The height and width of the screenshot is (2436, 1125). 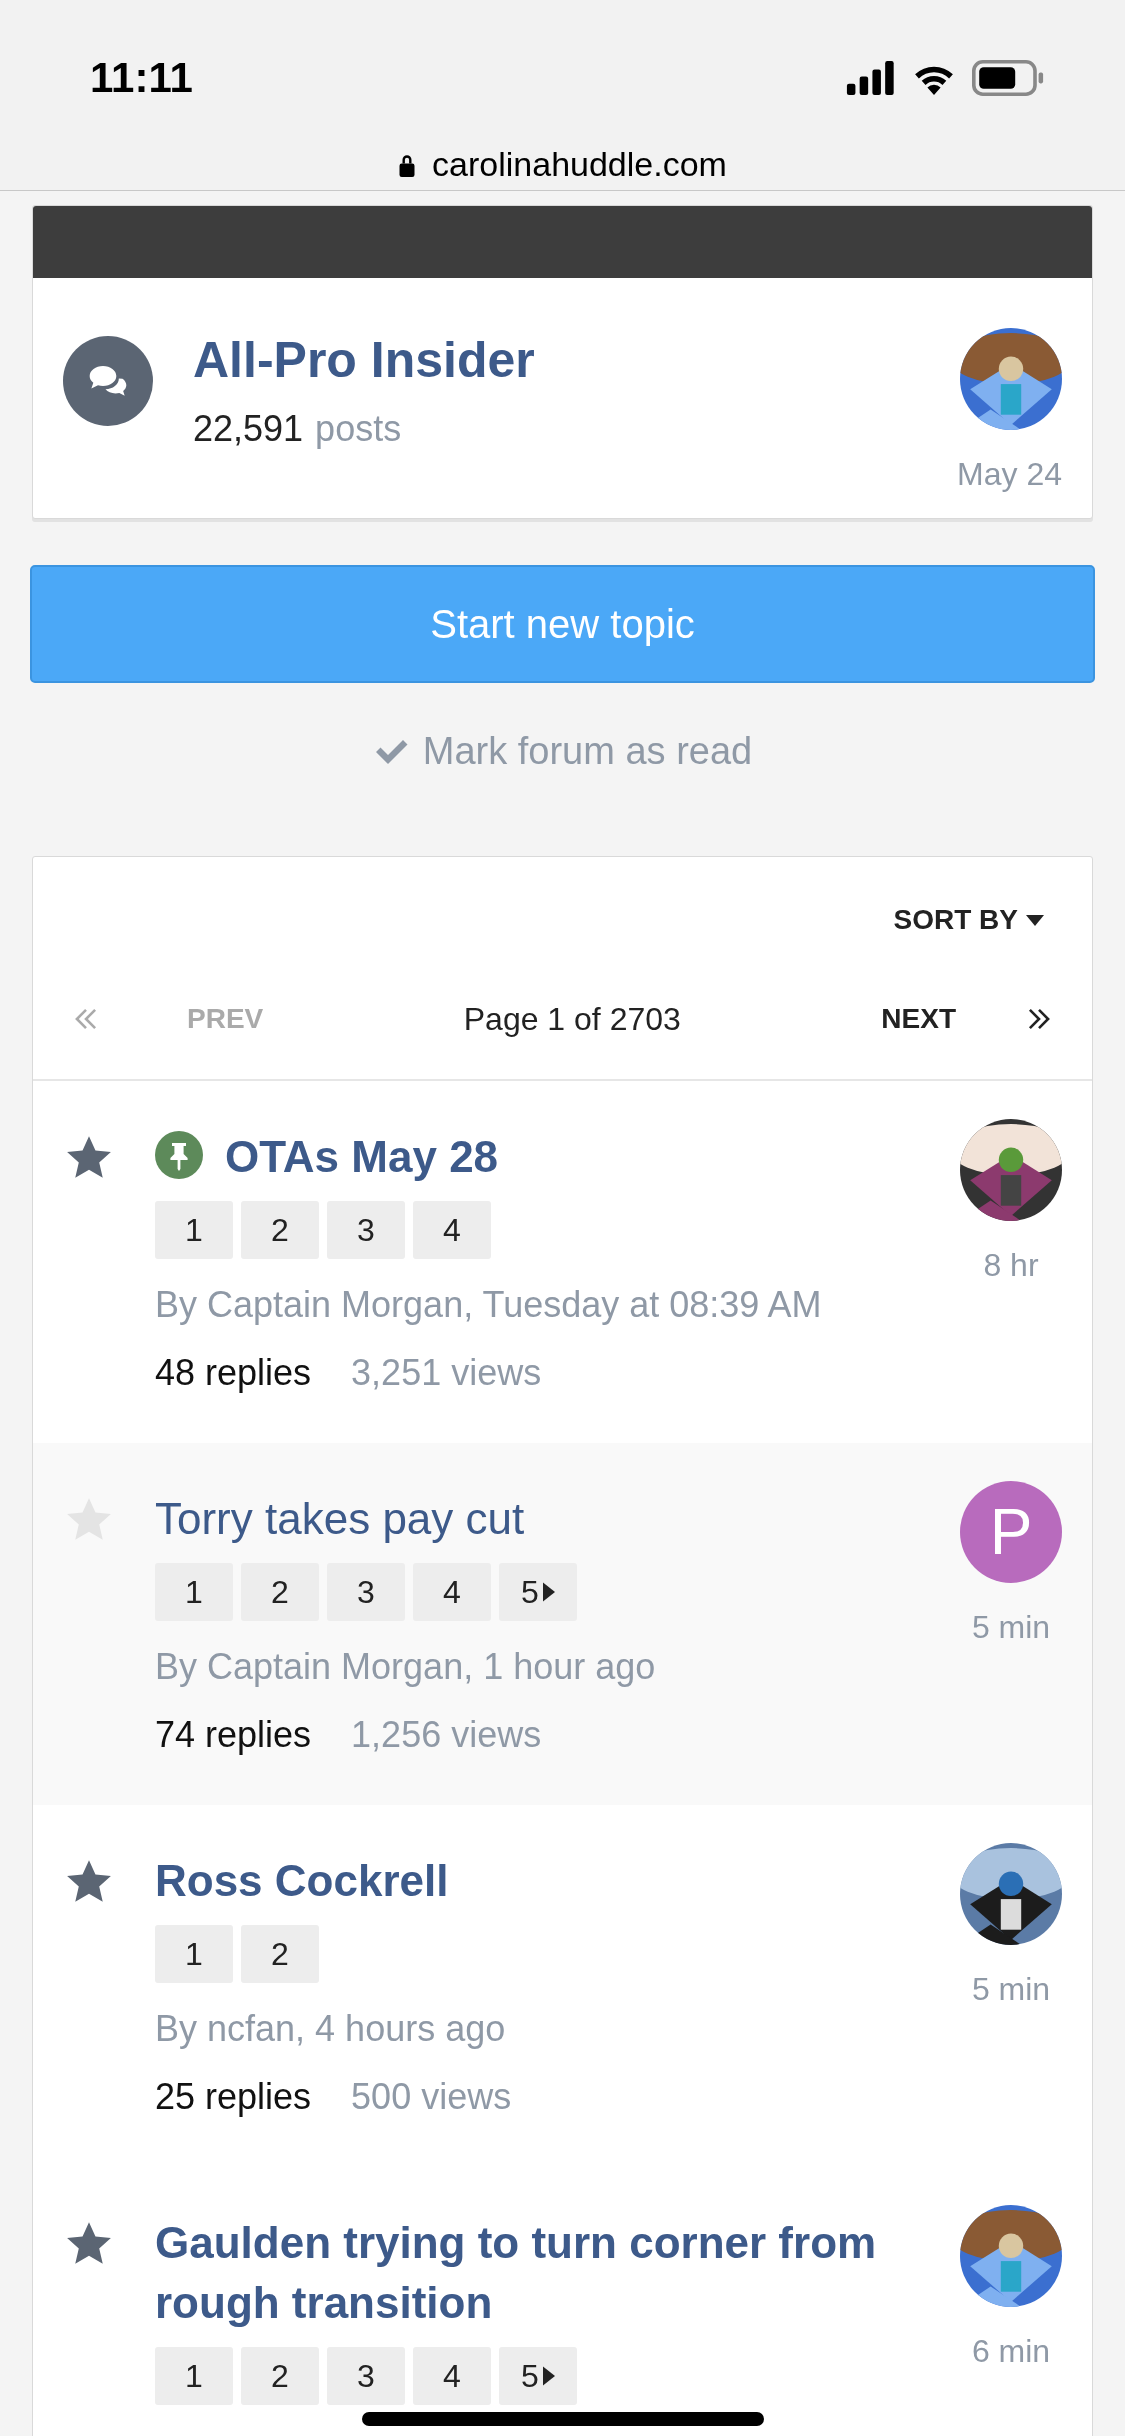 I want to click on last-post-time: 6 min, so click(x=1011, y=2351).